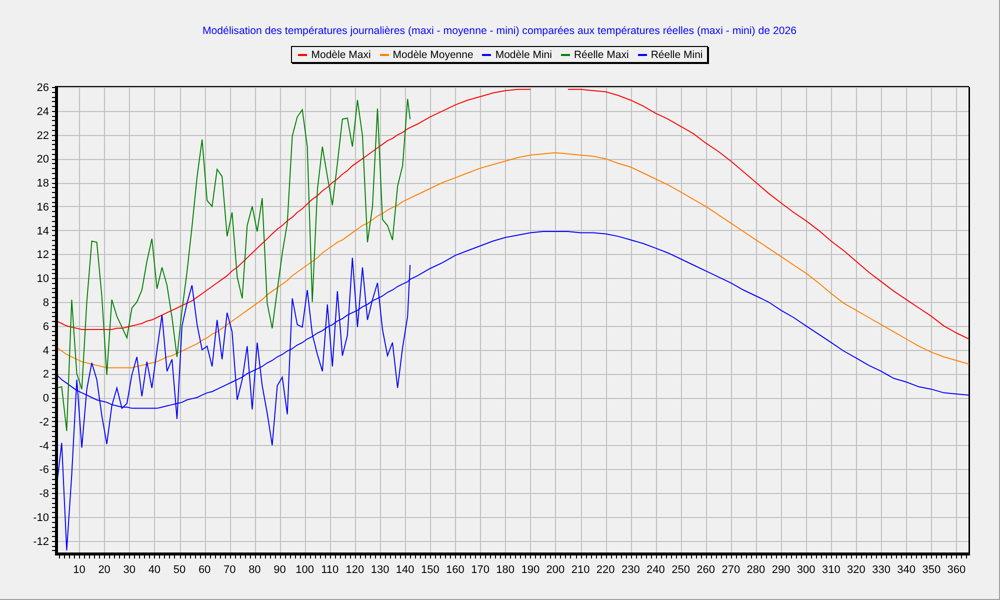 This screenshot has height=600, width=1000. Describe the element at coordinates (455, 570) in the screenshot. I see `x-tick-label: 160` at that location.